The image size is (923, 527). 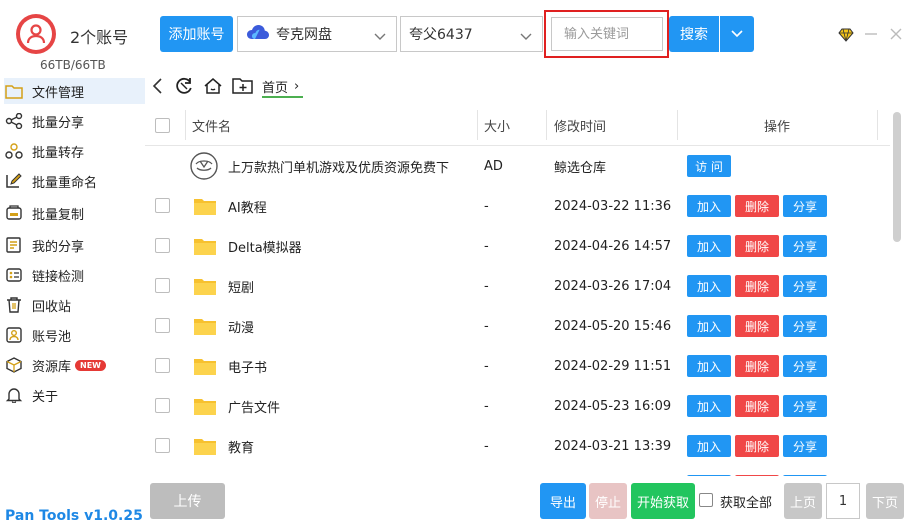 What do you see at coordinates (211, 125) in the screenshot?
I see `column-header-name: 文件名` at bounding box center [211, 125].